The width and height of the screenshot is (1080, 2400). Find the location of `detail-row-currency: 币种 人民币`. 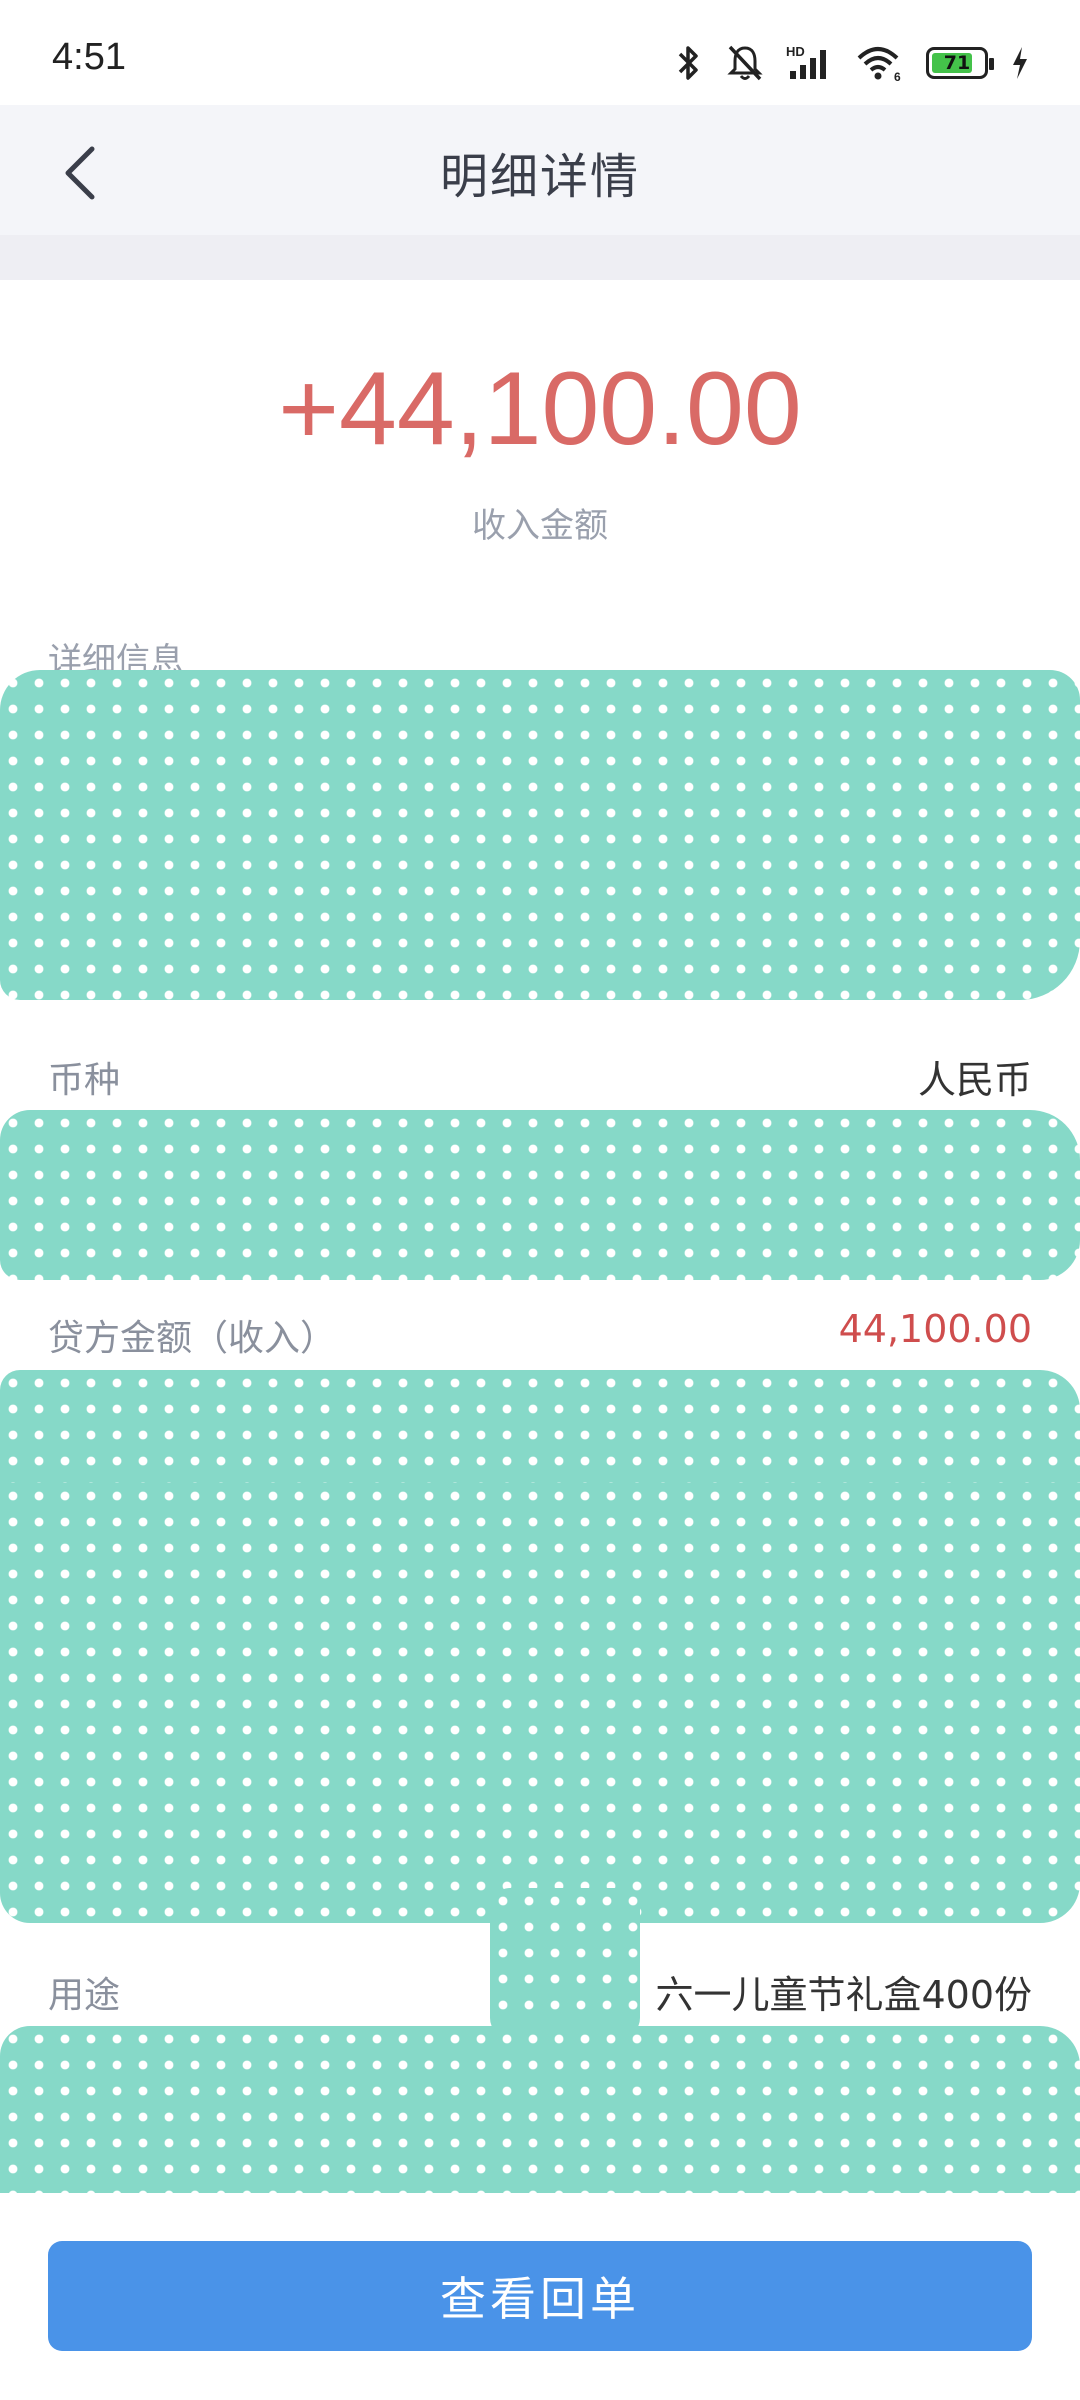

detail-row-currency: 币种 人民币 is located at coordinates (540, 1073).